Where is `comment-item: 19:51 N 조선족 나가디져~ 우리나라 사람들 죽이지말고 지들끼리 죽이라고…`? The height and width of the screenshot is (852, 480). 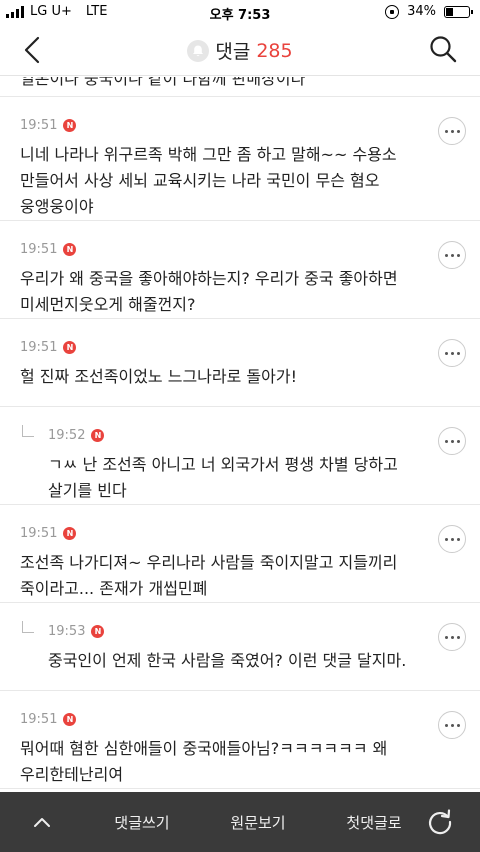
comment-item: 19:51 N 조선족 나가디져~ 우리나라 사람들 죽이지말고 지들끼리 죽이라고… is located at coordinates (240, 554).